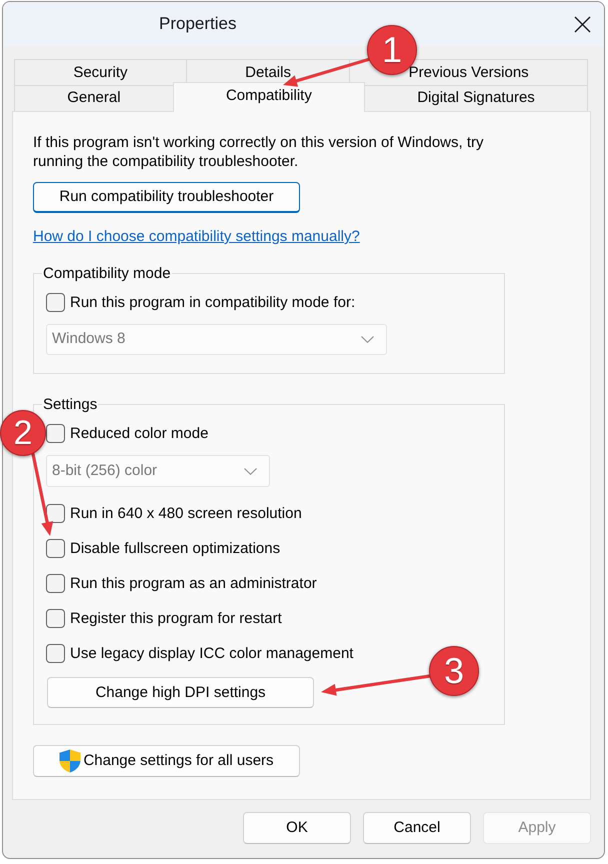  What do you see at coordinates (94, 98) in the screenshot?
I see `tab: General` at bounding box center [94, 98].